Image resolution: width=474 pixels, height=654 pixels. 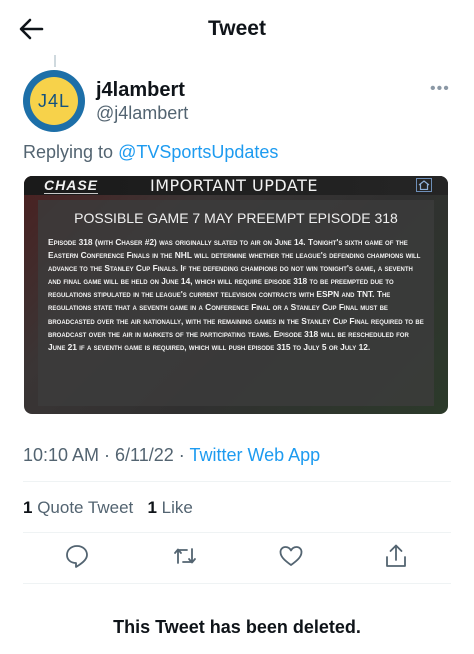 What do you see at coordinates (55, 61) in the screenshot?
I see `thread-line` at bounding box center [55, 61].